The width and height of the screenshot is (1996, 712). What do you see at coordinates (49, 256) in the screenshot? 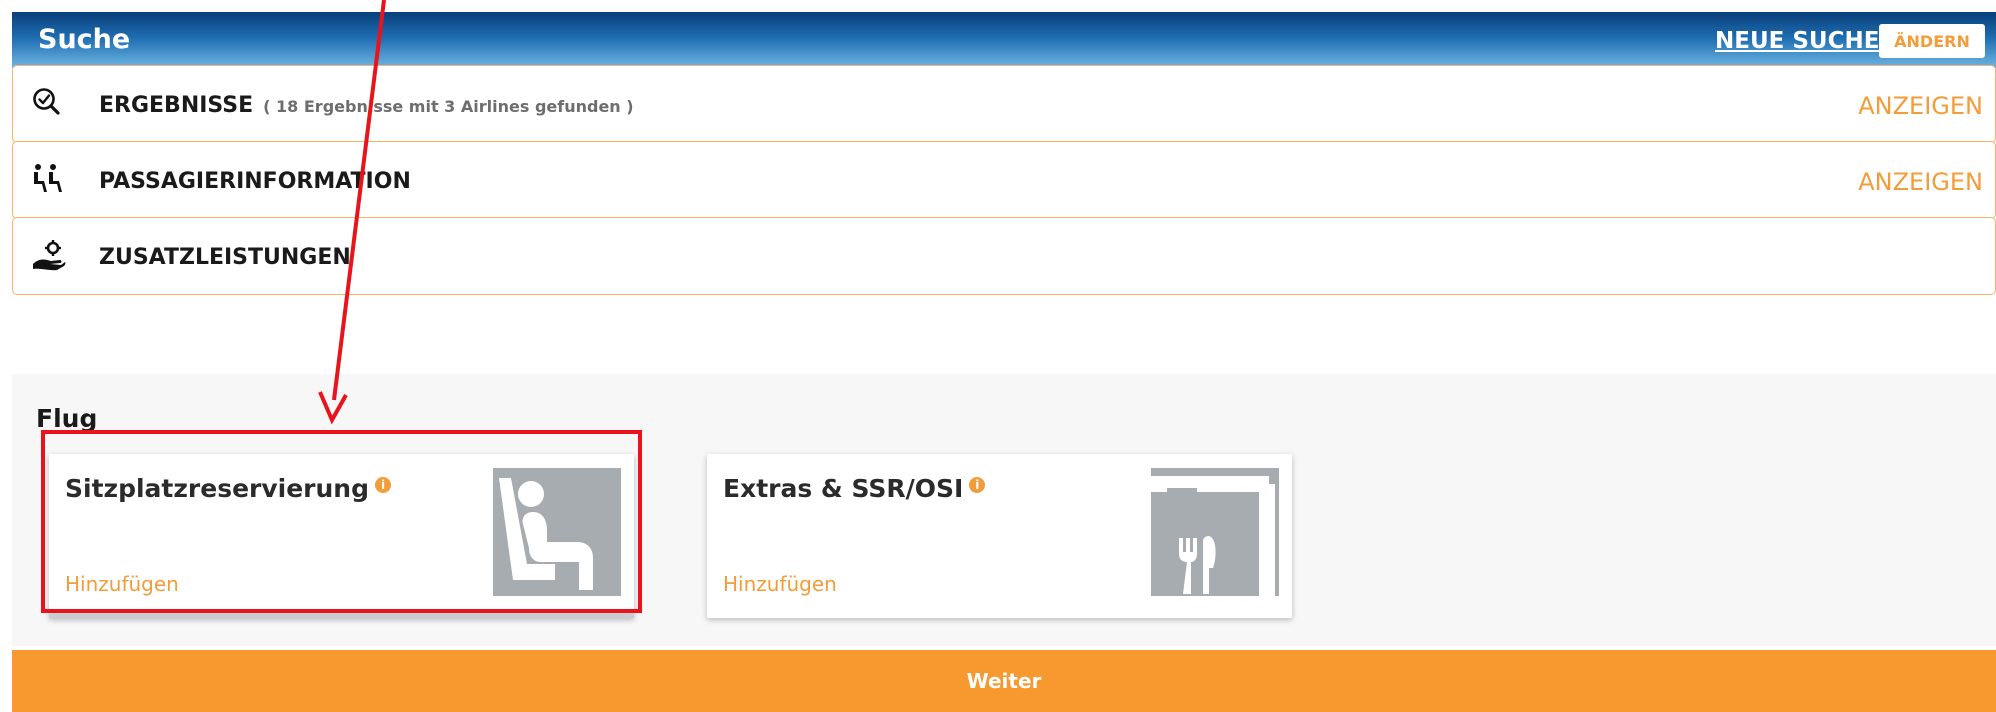
I see `hand-gear-icon` at bounding box center [49, 256].